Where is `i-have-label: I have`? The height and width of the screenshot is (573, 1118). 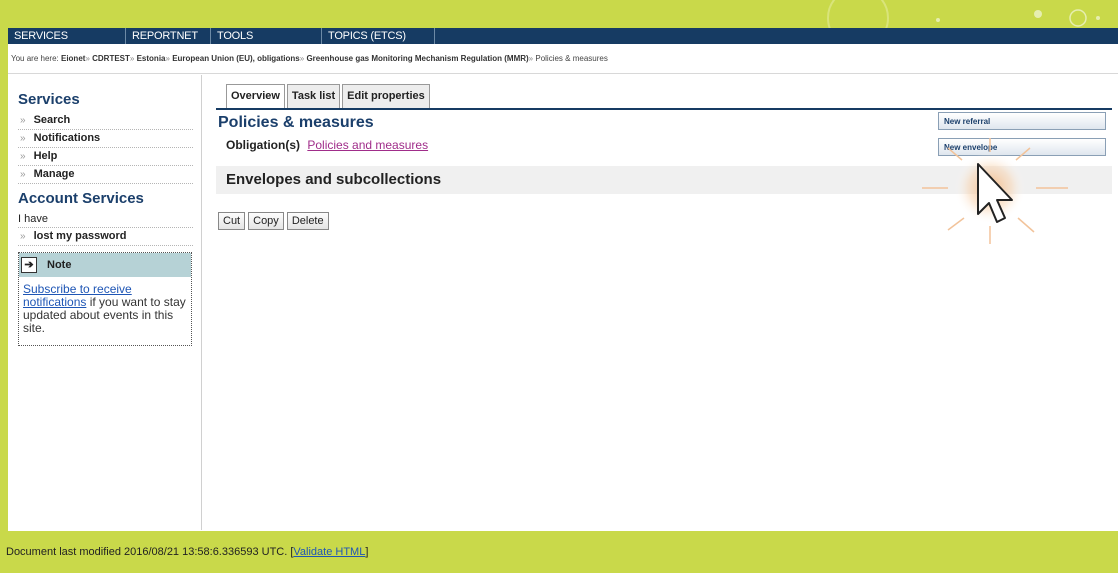 i-have-label: I have is located at coordinates (105, 219).